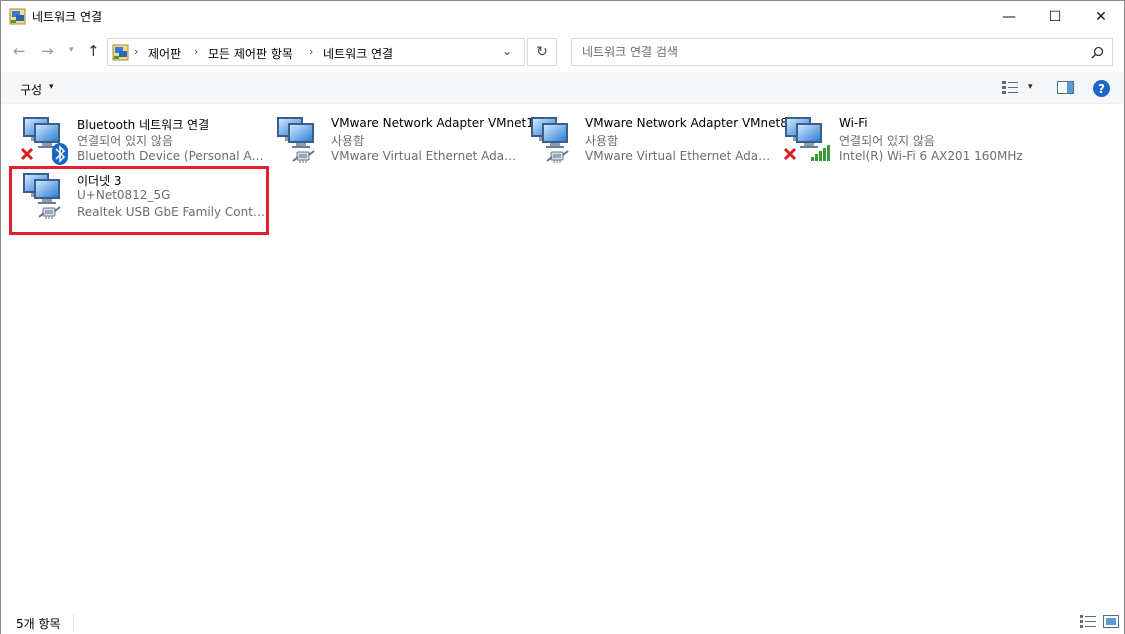 The height and width of the screenshot is (634, 1125). I want to click on refresh-button: ↻, so click(542, 52).